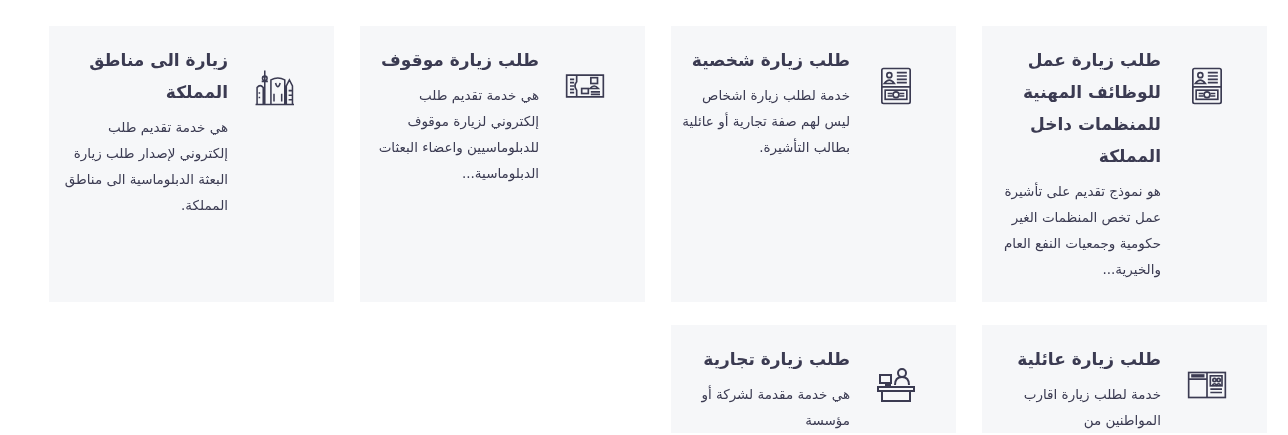  I want to click on service-description: خدمة لطلب زيارة اشخاص ليس لهم صفة تجارية أو عائلية بطالب التأشيرة., so click(765, 122).